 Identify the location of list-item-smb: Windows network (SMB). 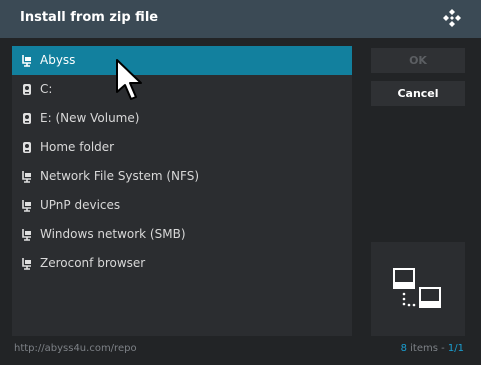
(182, 234).